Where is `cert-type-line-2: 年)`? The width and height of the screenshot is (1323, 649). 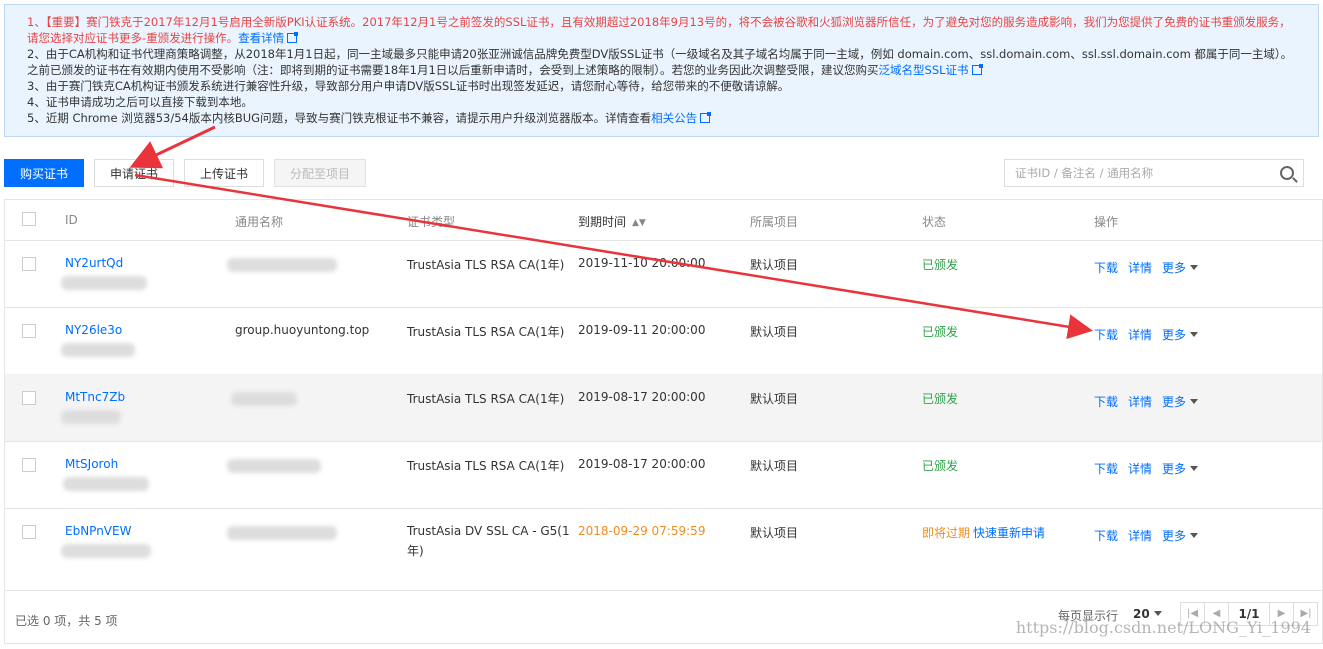 cert-type-line-2: 年) is located at coordinates (415, 551).